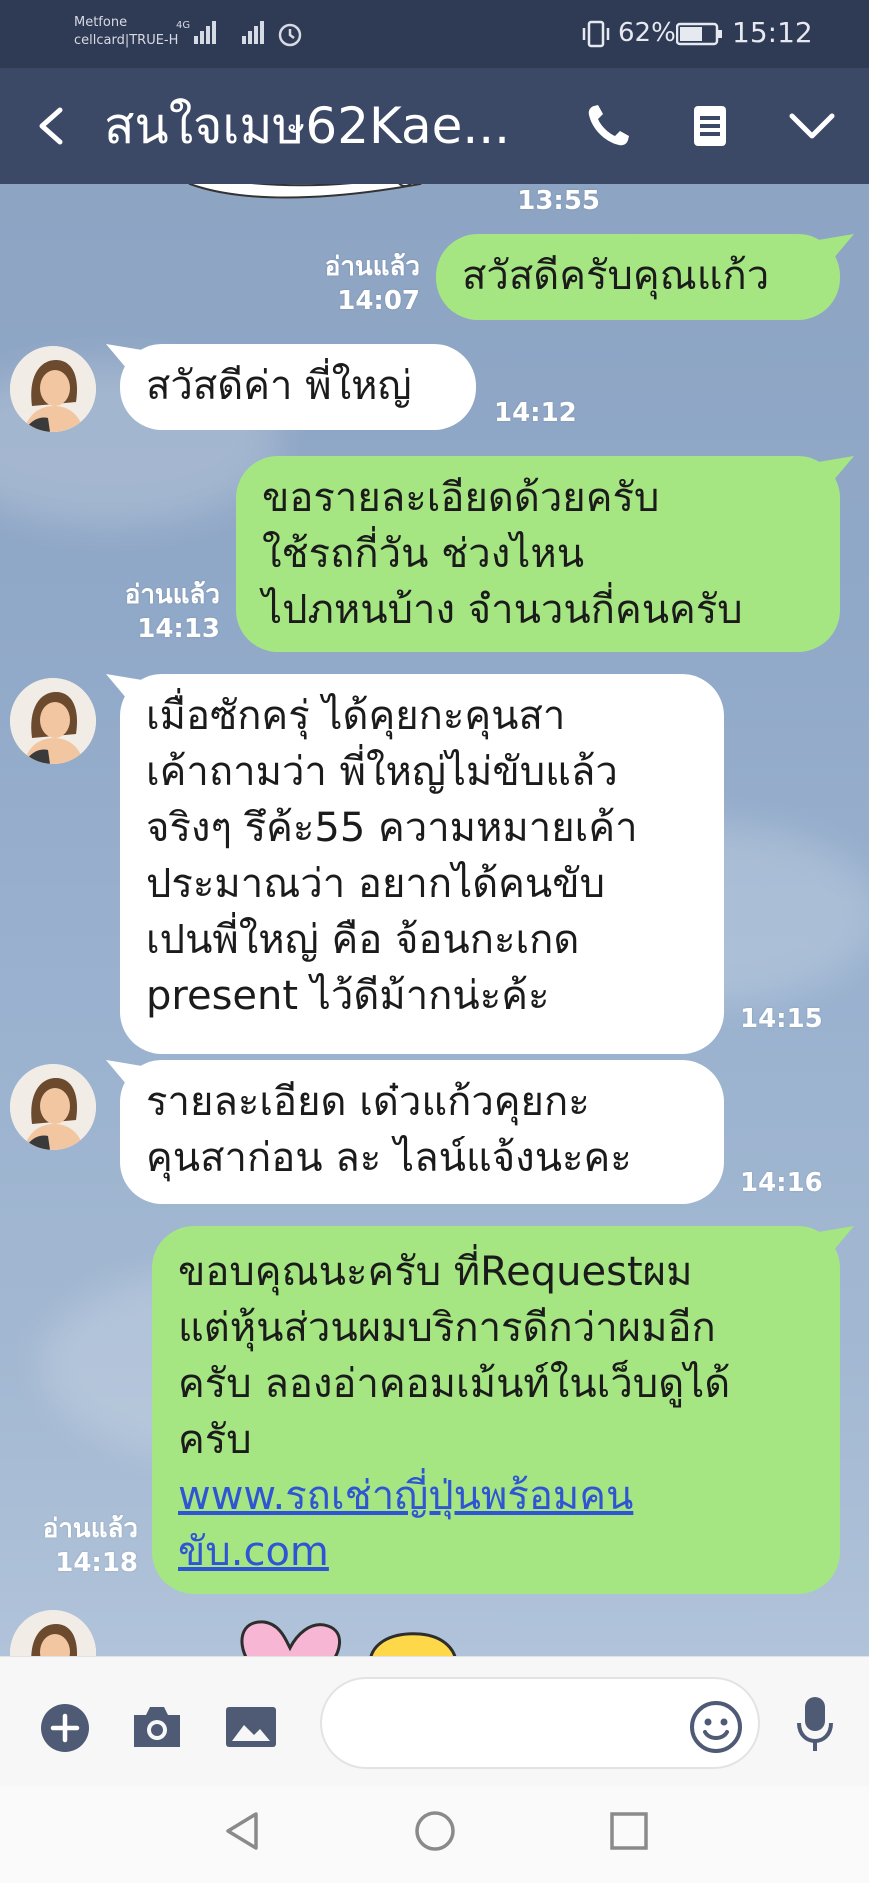  I want to click on camera-button, so click(157, 1728).